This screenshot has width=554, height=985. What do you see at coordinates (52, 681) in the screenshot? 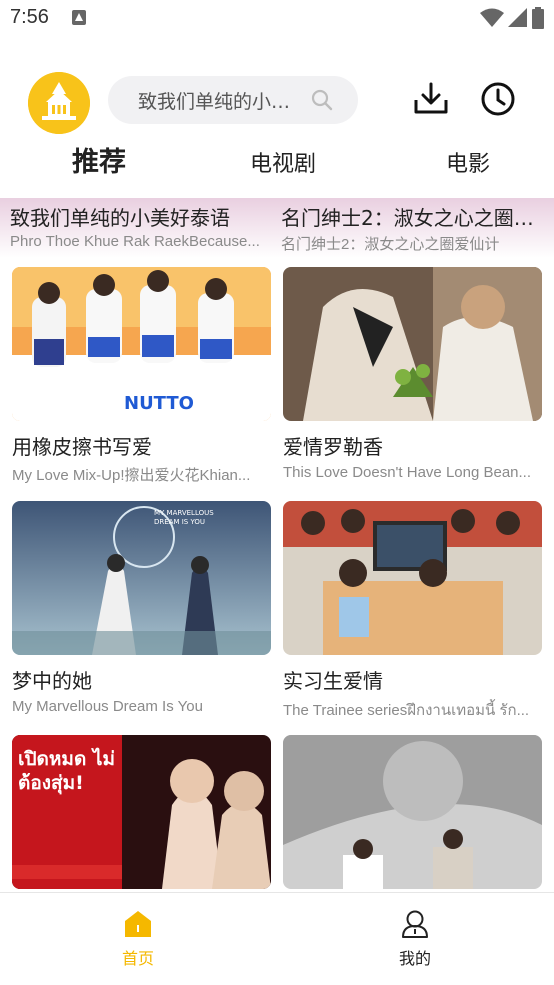
I see `card-title: 梦中的她` at bounding box center [52, 681].